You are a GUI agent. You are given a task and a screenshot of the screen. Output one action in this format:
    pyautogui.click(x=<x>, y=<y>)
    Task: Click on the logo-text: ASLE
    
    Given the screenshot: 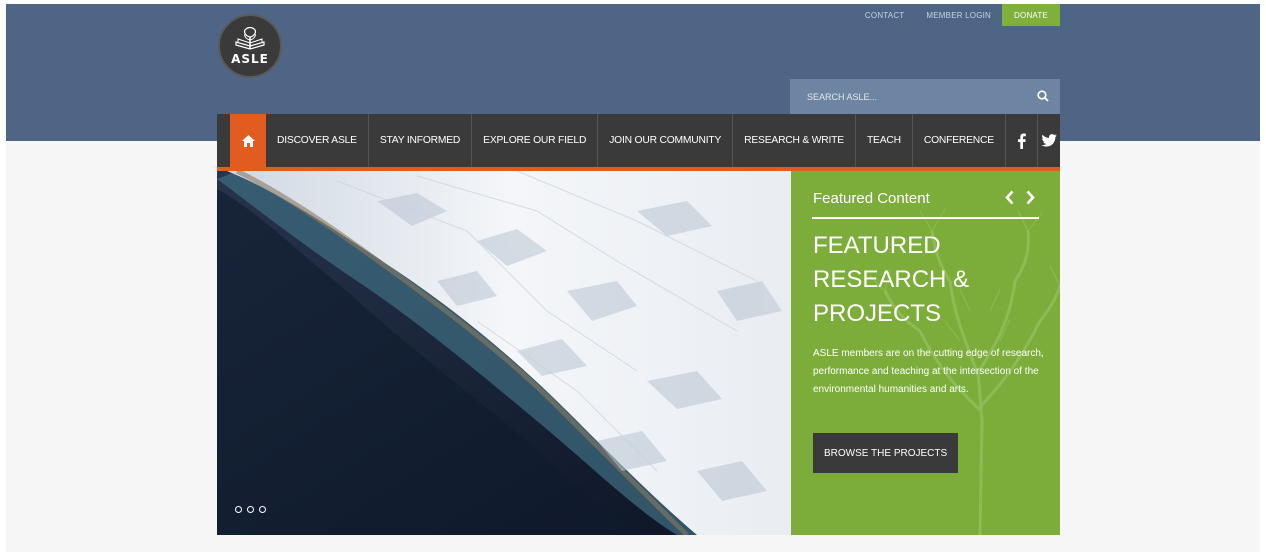 What is the action you would take?
    pyautogui.click(x=250, y=58)
    